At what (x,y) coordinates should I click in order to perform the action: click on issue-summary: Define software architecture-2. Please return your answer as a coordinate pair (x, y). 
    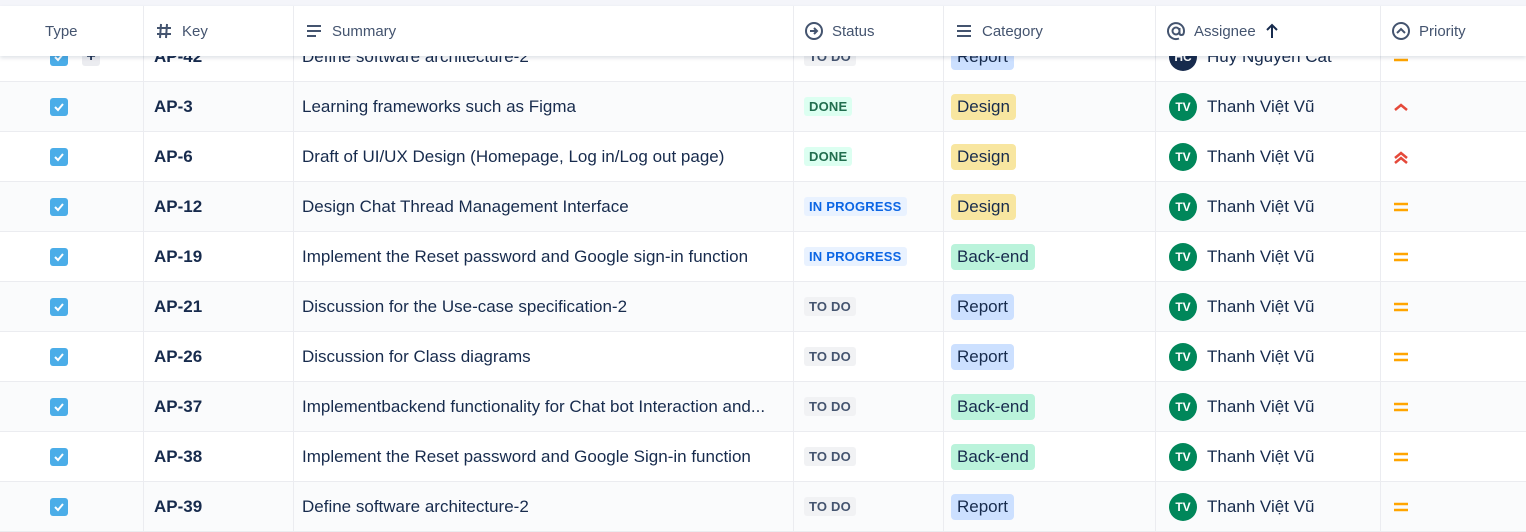
    Looking at the image, I should click on (541, 507).